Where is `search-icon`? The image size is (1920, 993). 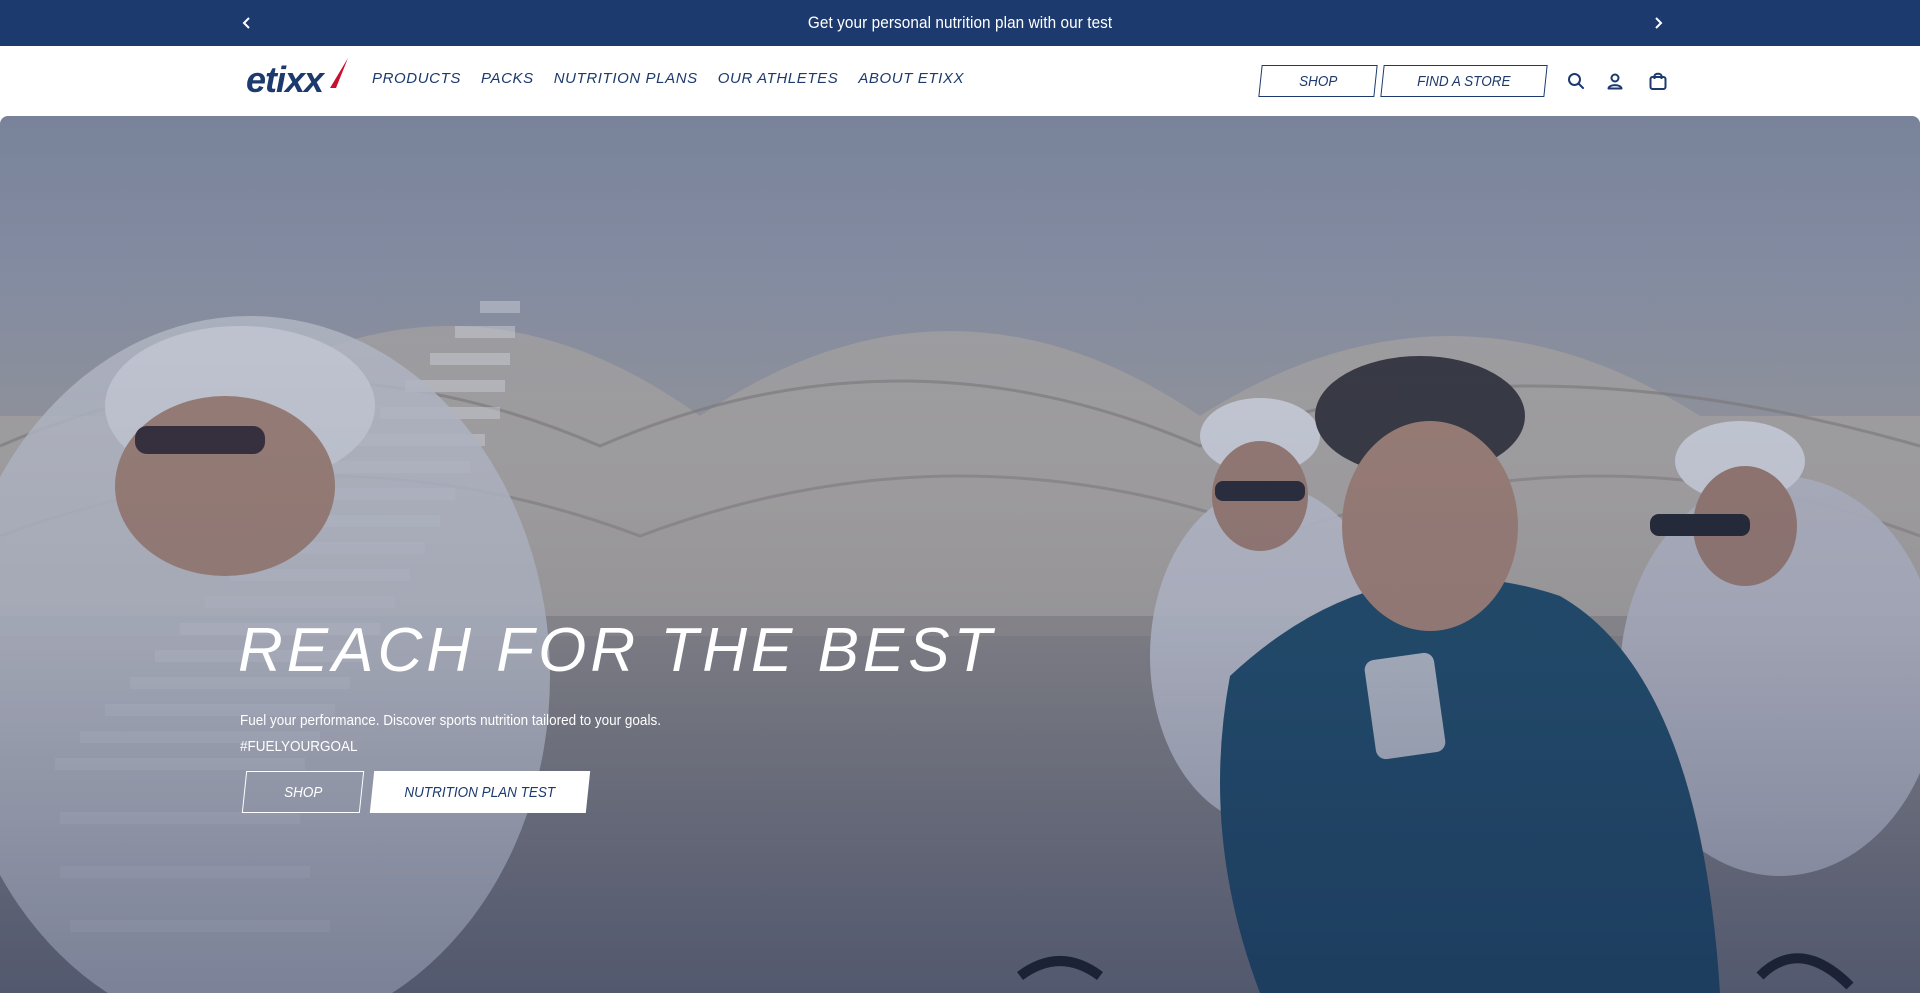 search-icon is located at coordinates (1576, 81).